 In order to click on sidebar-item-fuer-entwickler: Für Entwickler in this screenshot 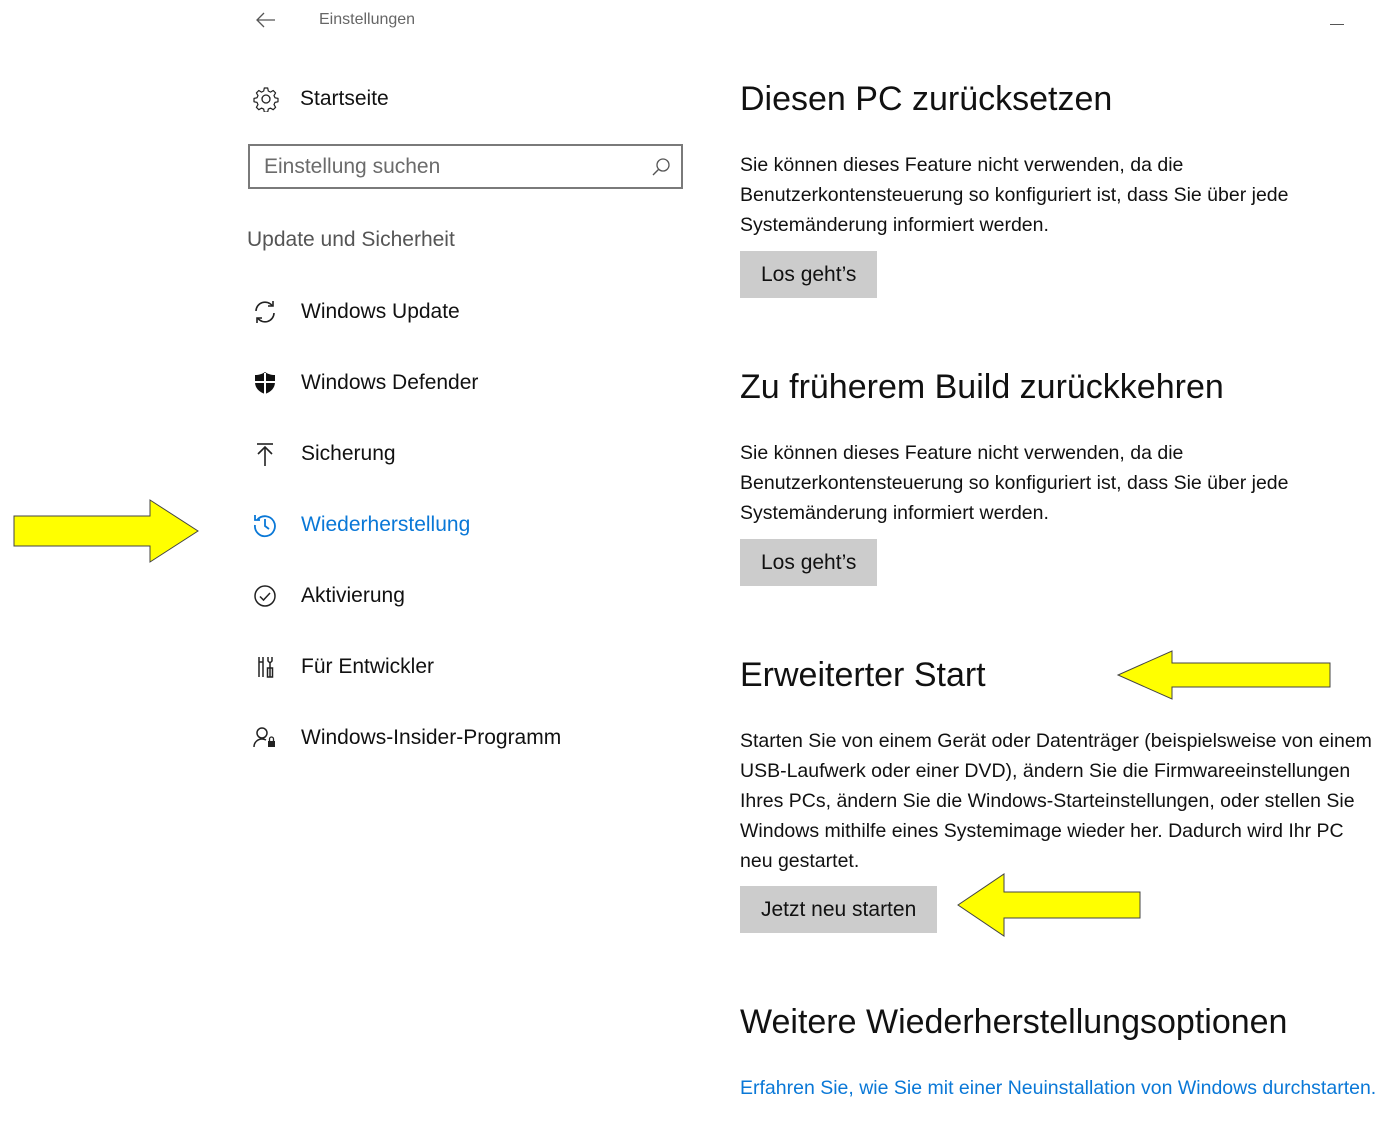, I will do `click(468, 667)`.